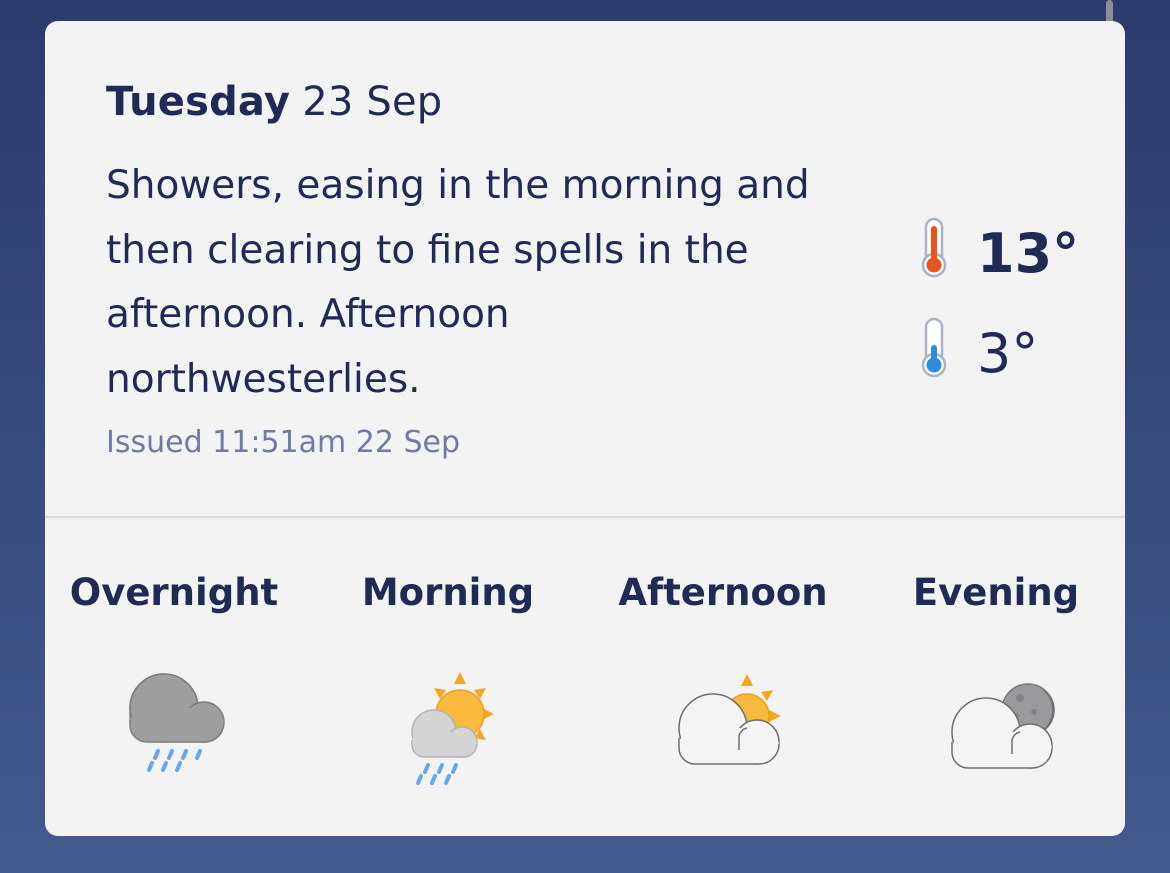 Image resolution: width=1170 pixels, height=873 pixels. I want to click on thermometer-hot-icon, so click(934, 247).